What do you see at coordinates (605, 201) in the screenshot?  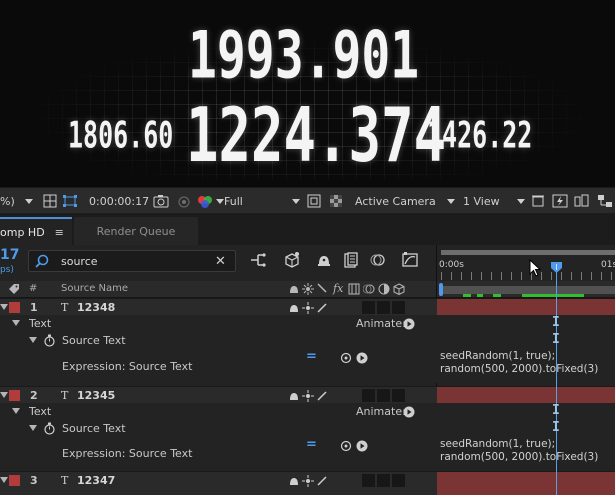 I see `flowchart-icon` at bounding box center [605, 201].